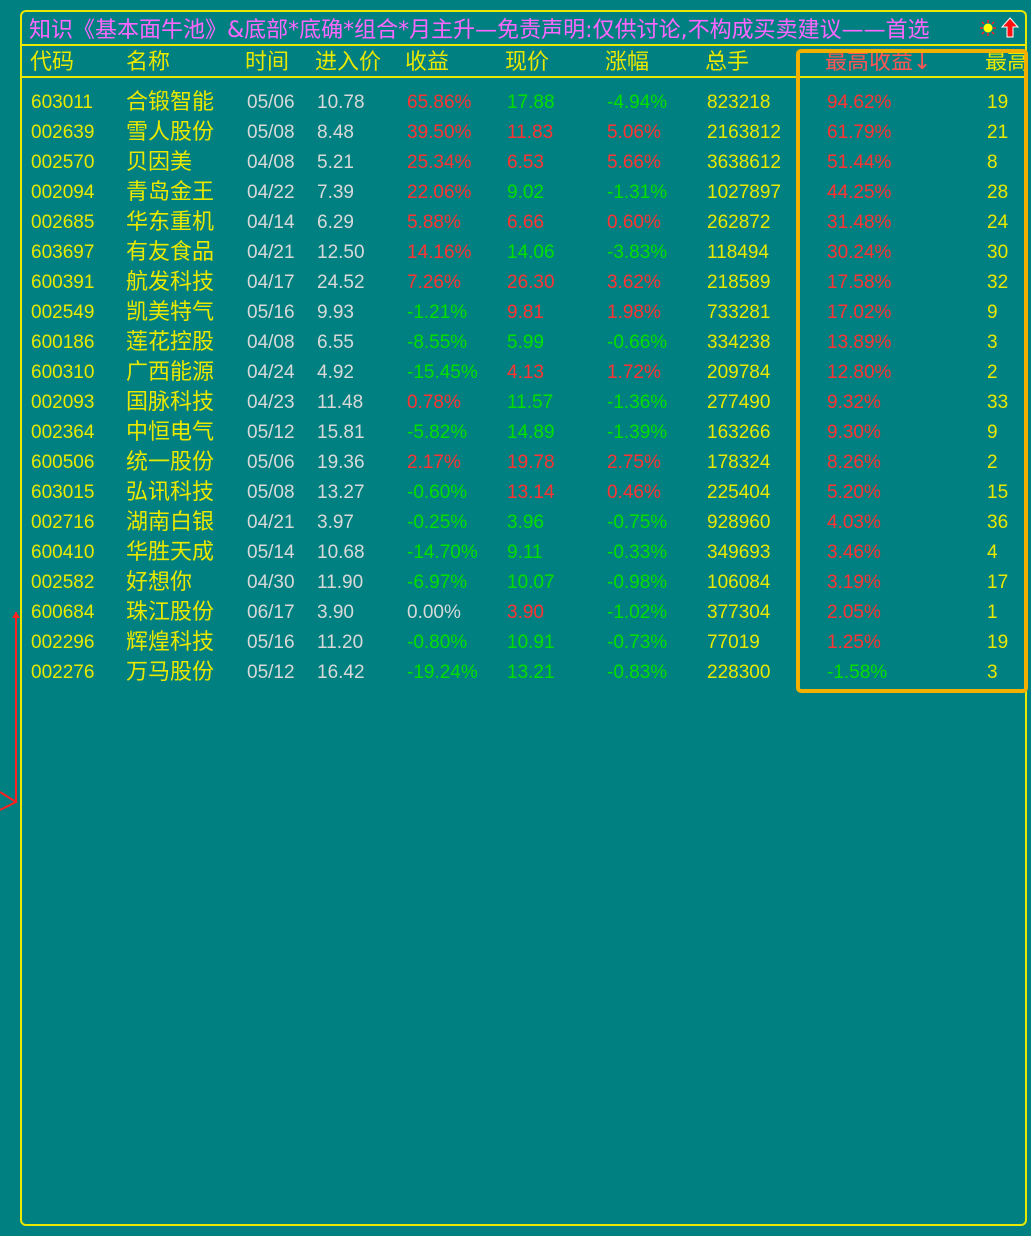  Describe the element at coordinates (434, 282) in the screenshot. I see `gain-value: 7.26%` at that location.